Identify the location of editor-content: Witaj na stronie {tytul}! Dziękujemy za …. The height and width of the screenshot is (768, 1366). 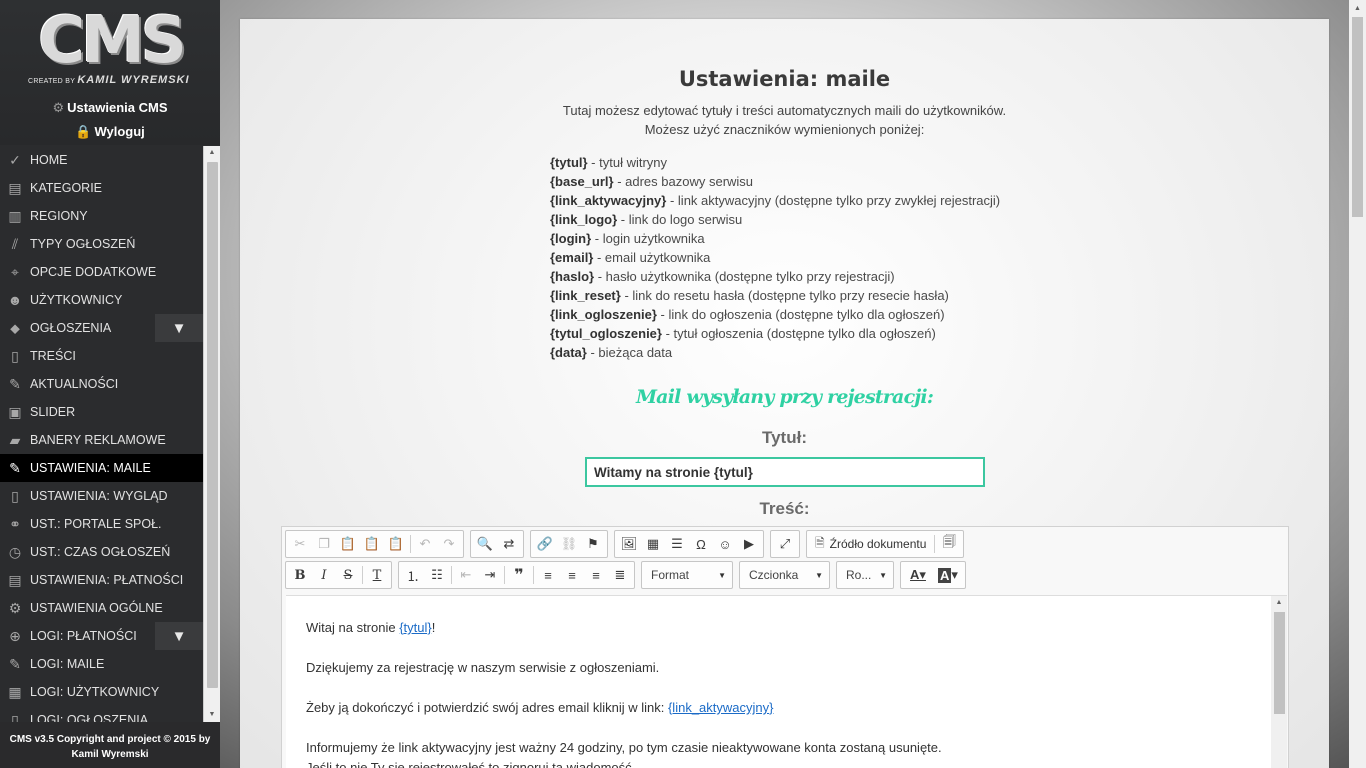
(786, 693).